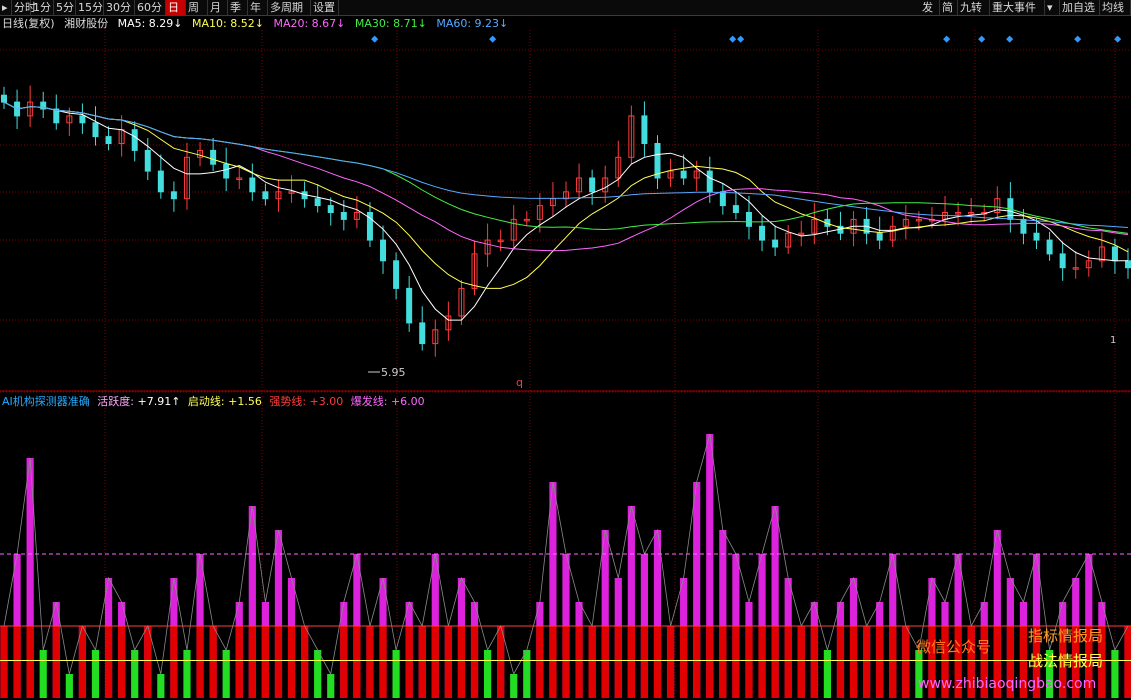  What do you see at coordinates (176, 7) in the screenshot?
I see `period-tab-6: 日` at bounding box center [176, 7].